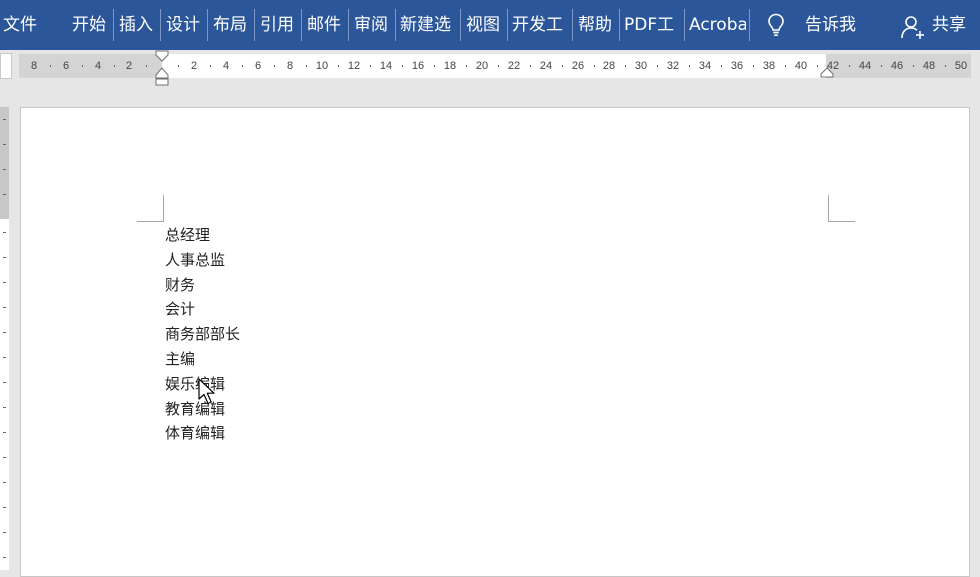 The width and height of the screenshot is (980, 577). Describe the element at coordinates (841, 208) in the screenshot. I see `margin-corner-top-right` at that location.